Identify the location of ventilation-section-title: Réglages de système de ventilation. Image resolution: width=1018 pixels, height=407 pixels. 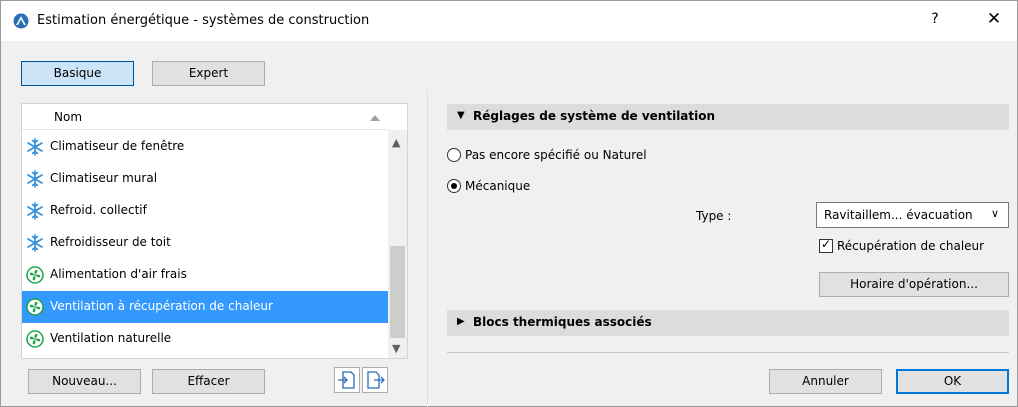
(594, 116).